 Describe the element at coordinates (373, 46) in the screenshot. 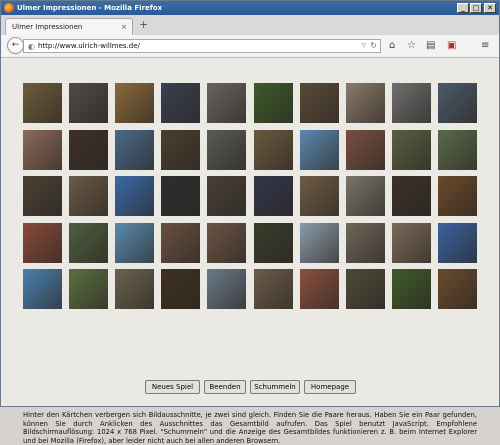

I see `reload-icon: ↻` at that location.